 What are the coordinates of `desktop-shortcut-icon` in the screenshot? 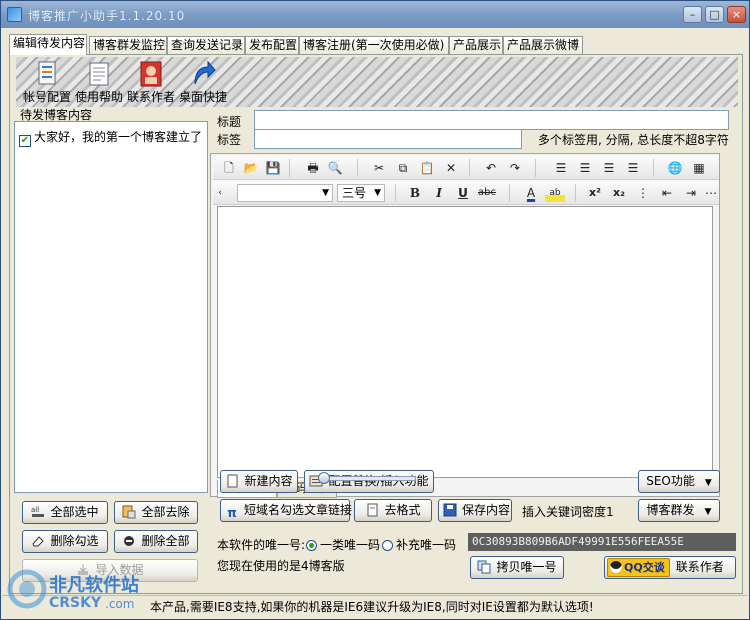 It's located at (205, 72).